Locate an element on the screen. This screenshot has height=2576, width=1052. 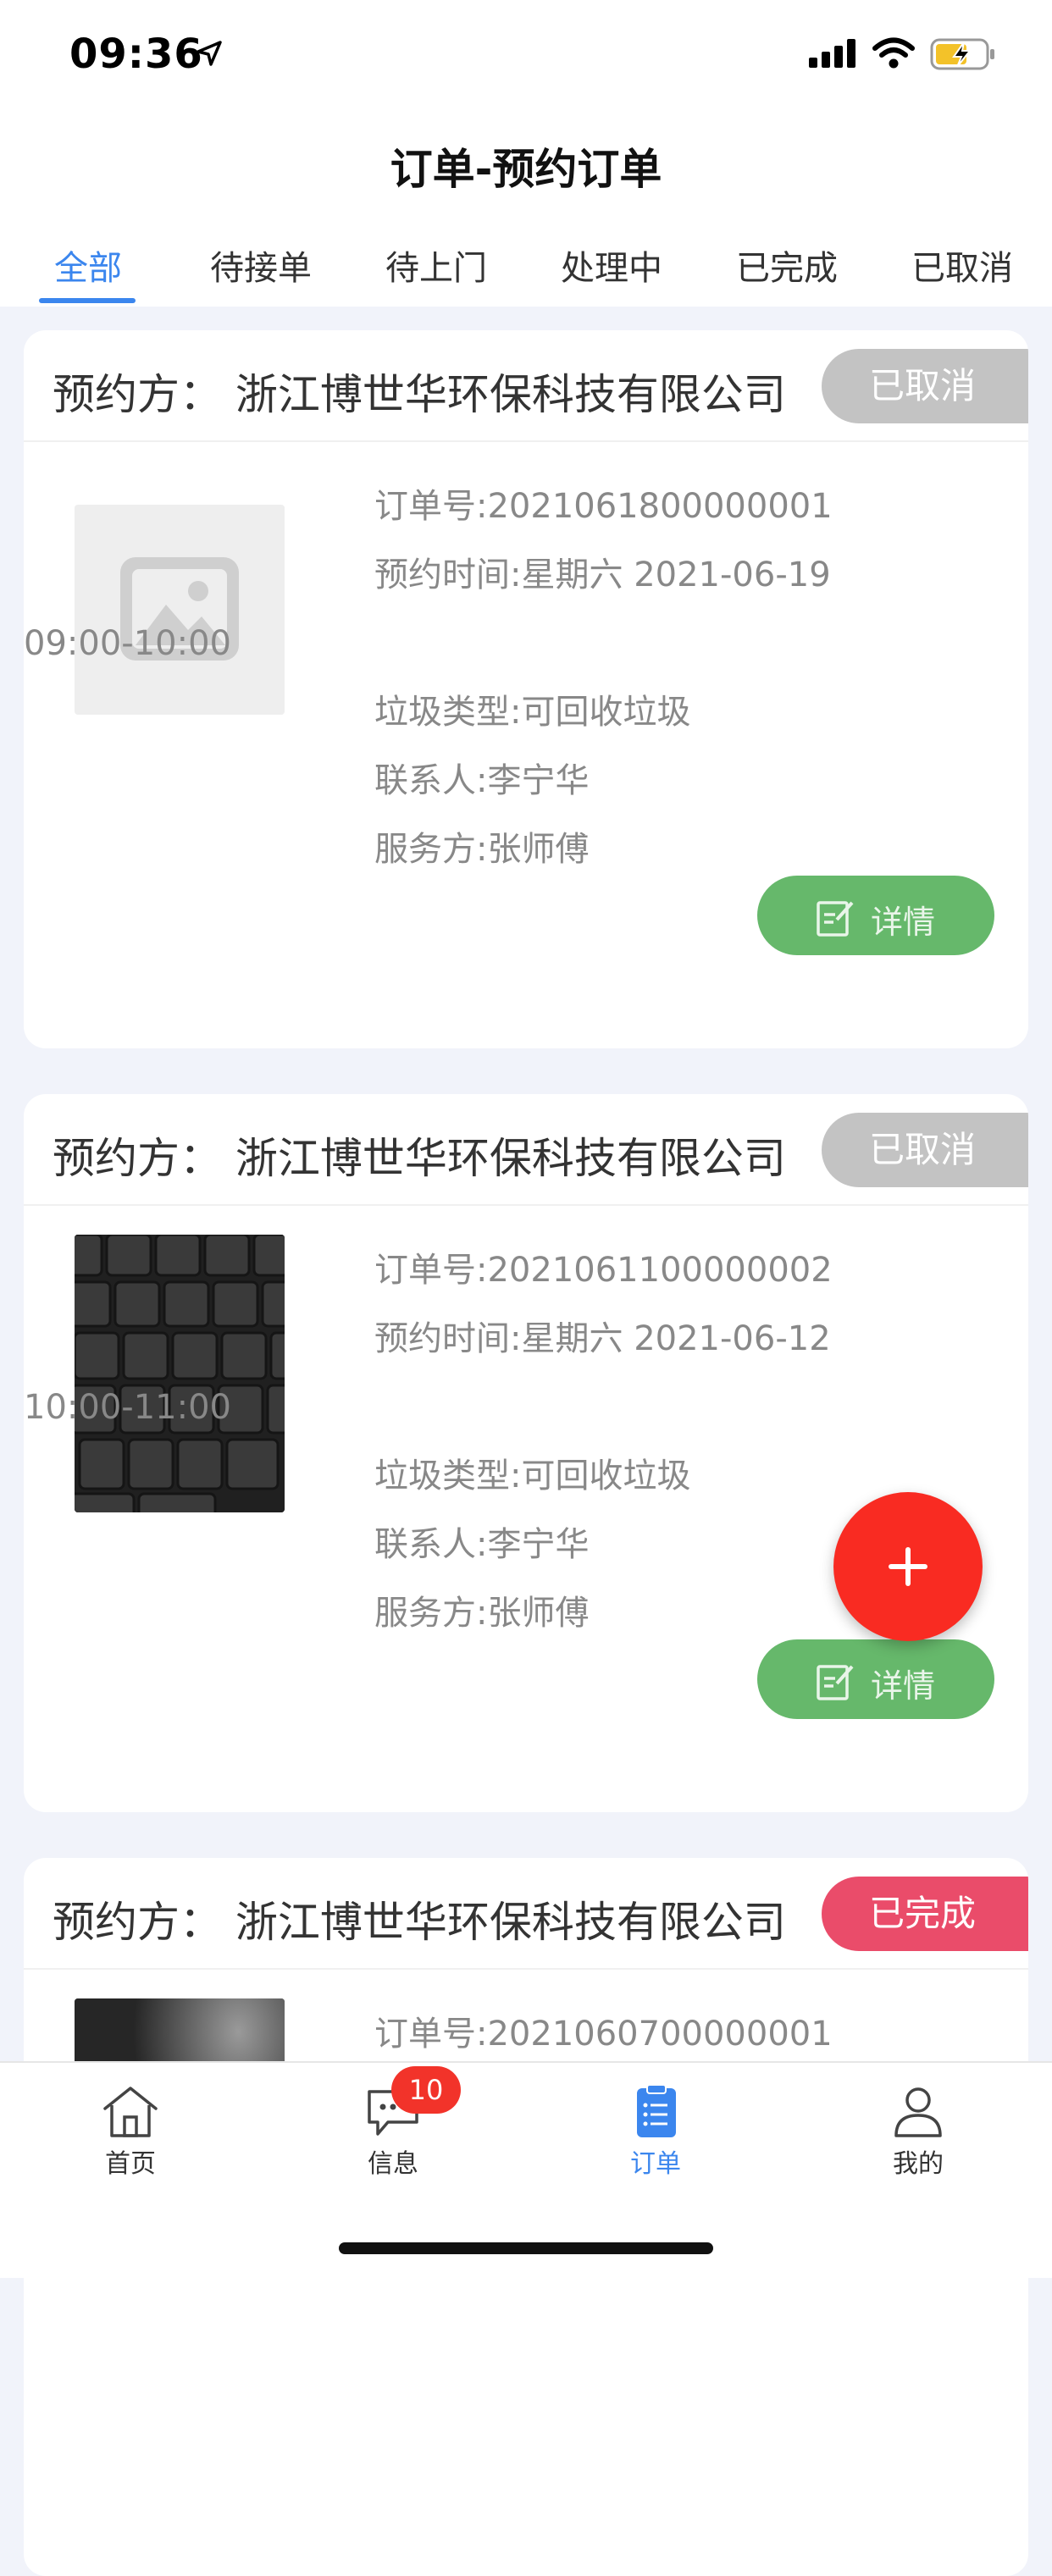
status-badge: 已完成 is located at coordinates (925, 1914).